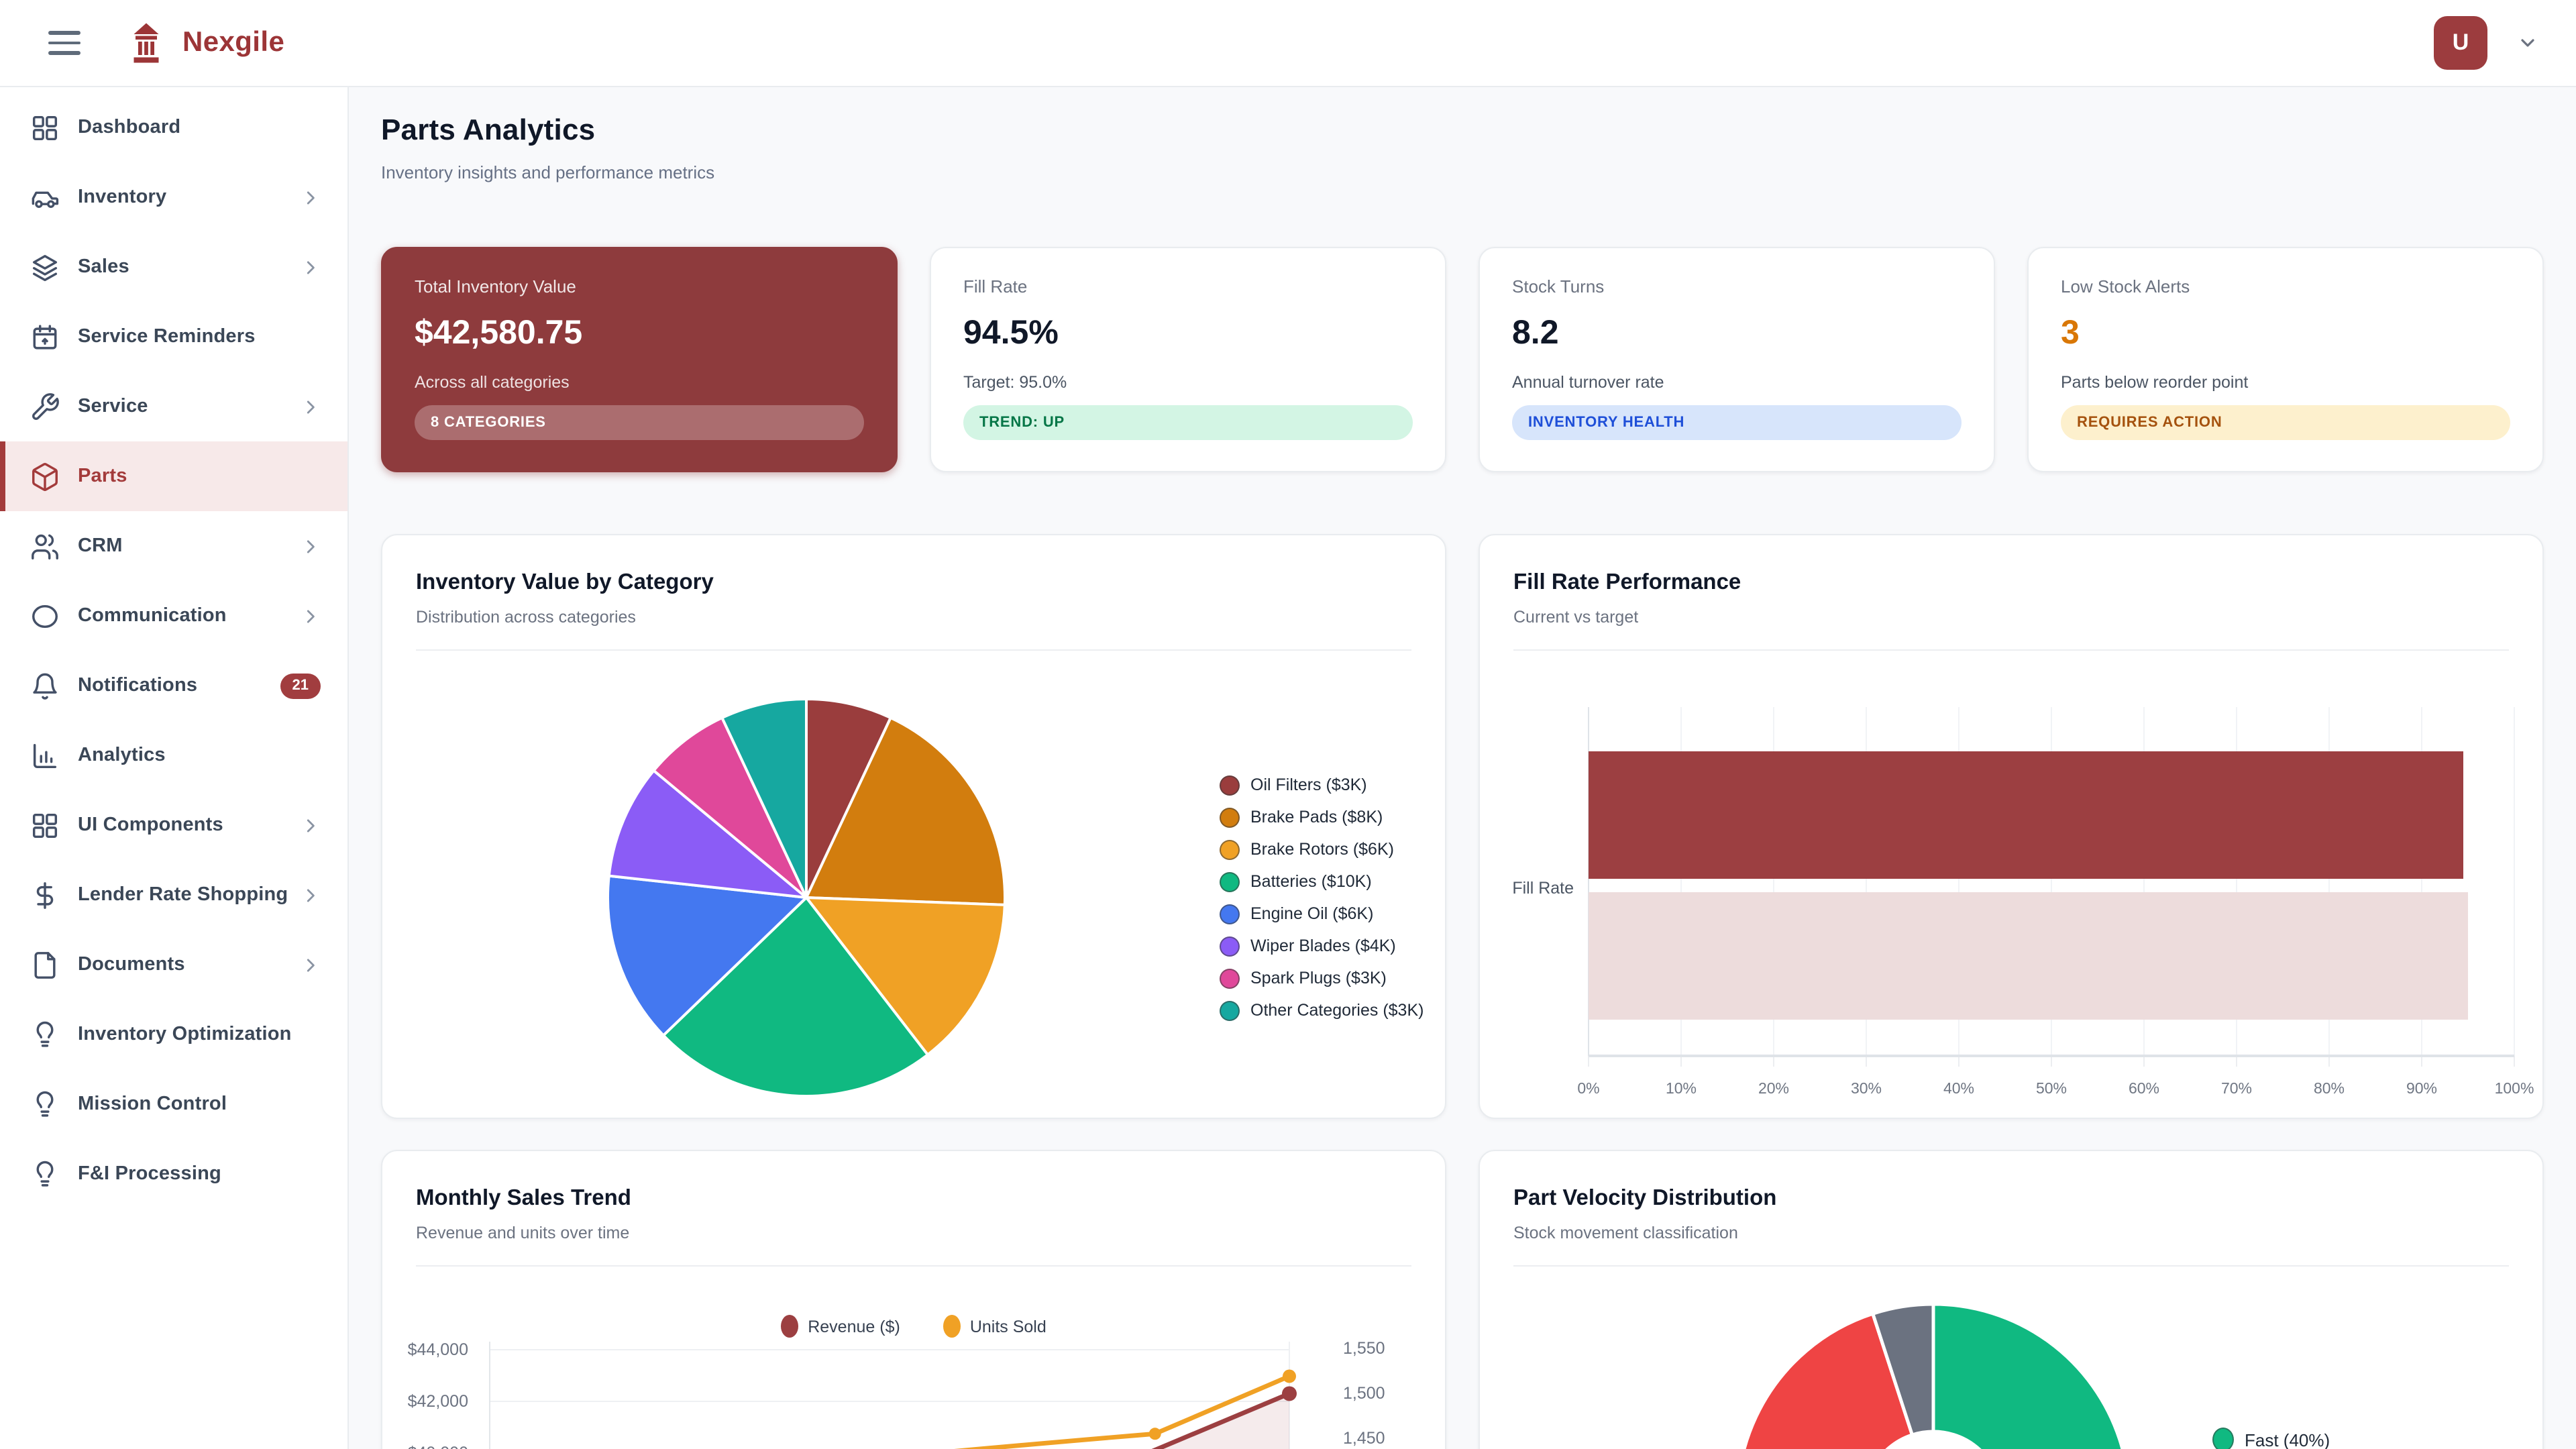 Image resolution: width=2576 pixels, height=1449 pixels. I want to click on sidebar-item-label: UI Components, so click(150, 825).